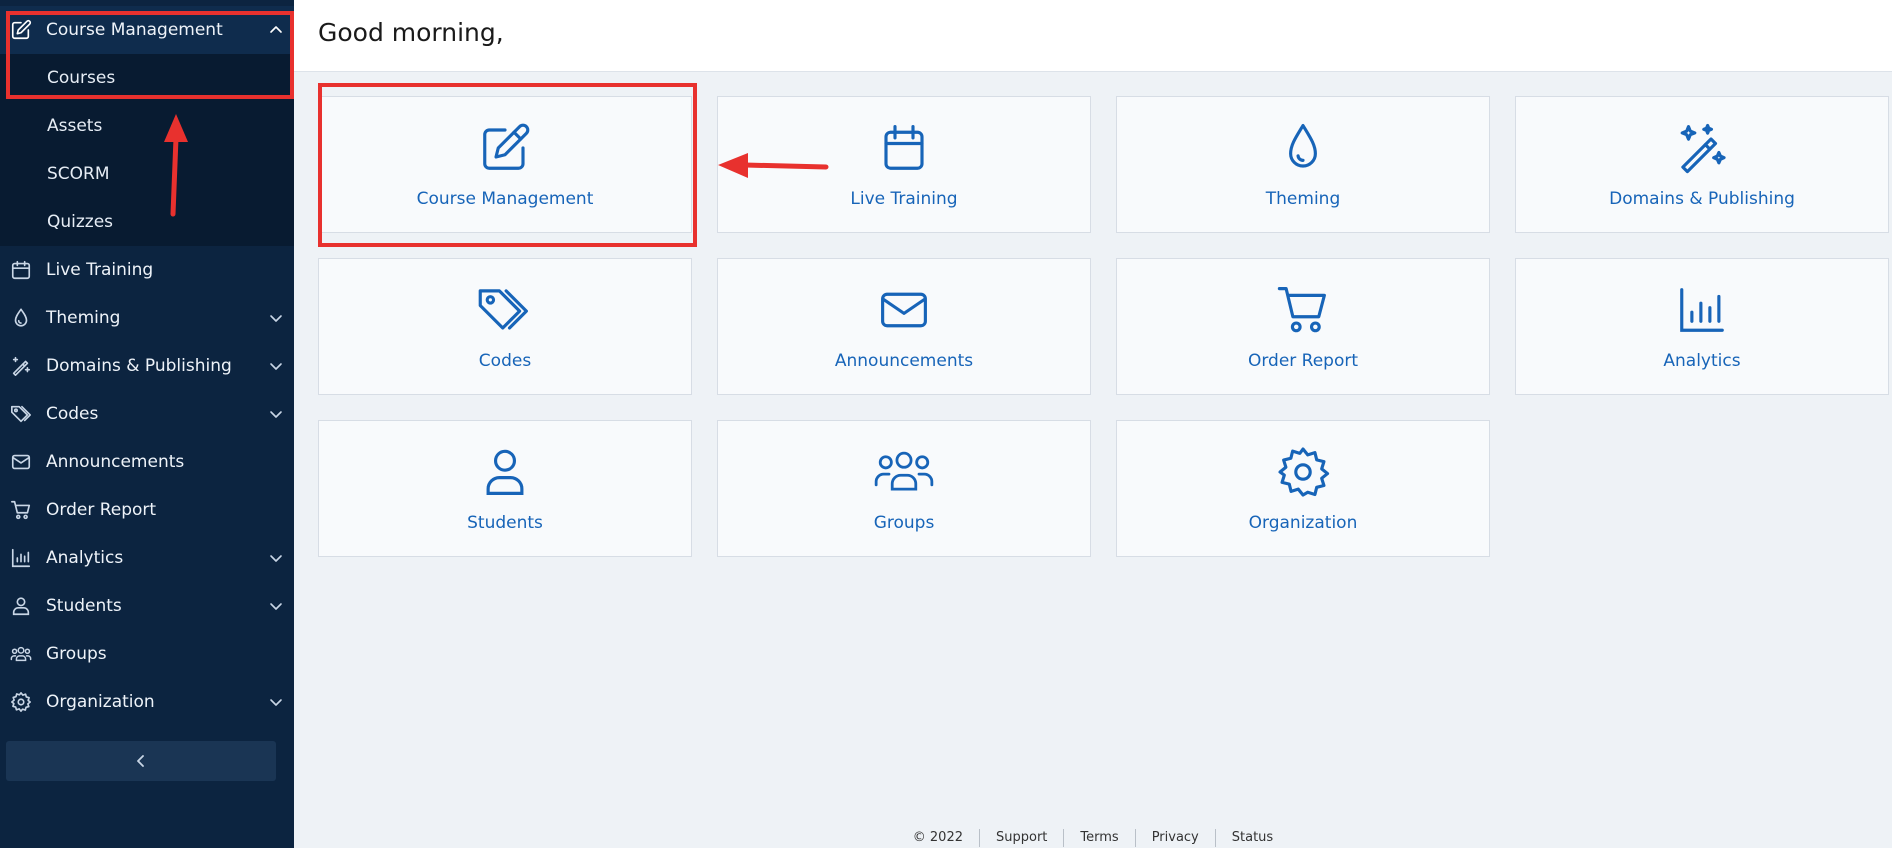  Describe the element at coordinates (139, 366) in the screenshot. I see `sidebar-item-label: Domains & Publishing` at that location.